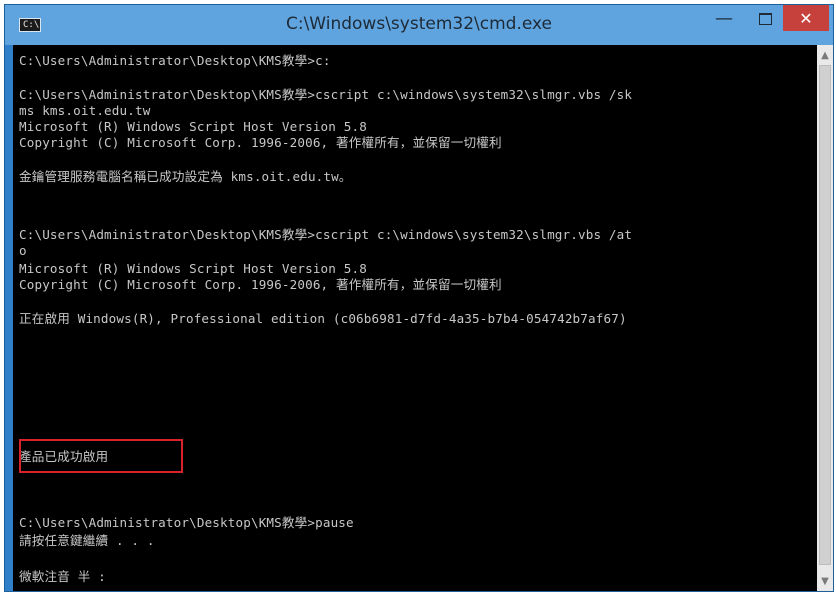  Describe the element at coordinates (185, 176) in the screenshot. I see `console-line: 金鑰管理服務電腦名稱已成功設定為 kms.oit.edu.tw。` at that location.